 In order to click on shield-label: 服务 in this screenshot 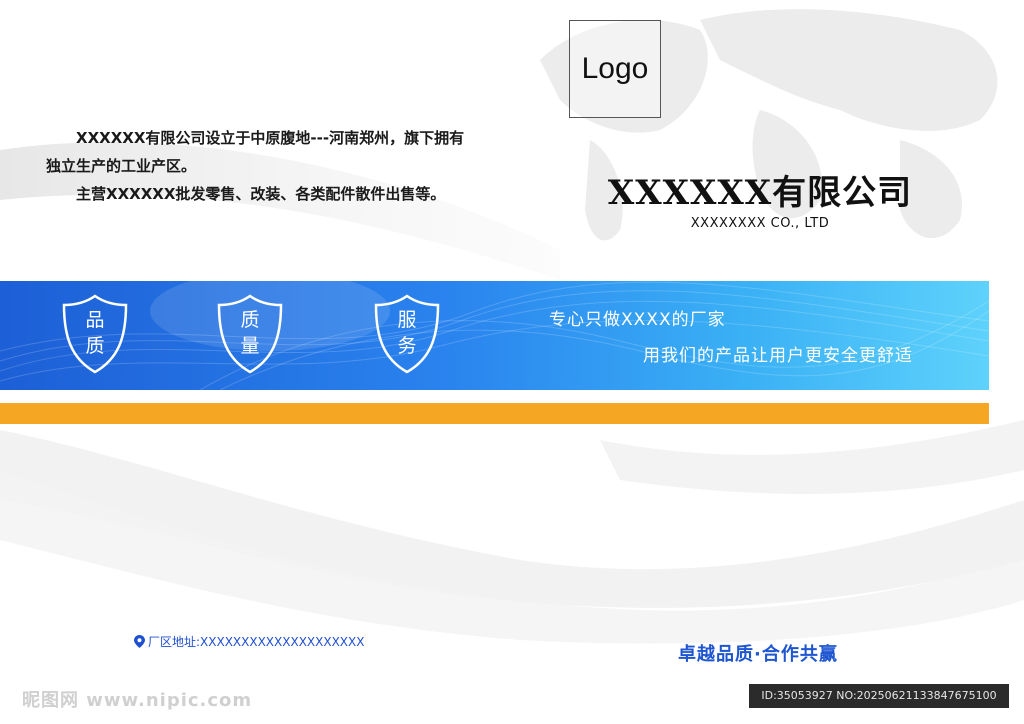, I will do `click(407, 333)`.